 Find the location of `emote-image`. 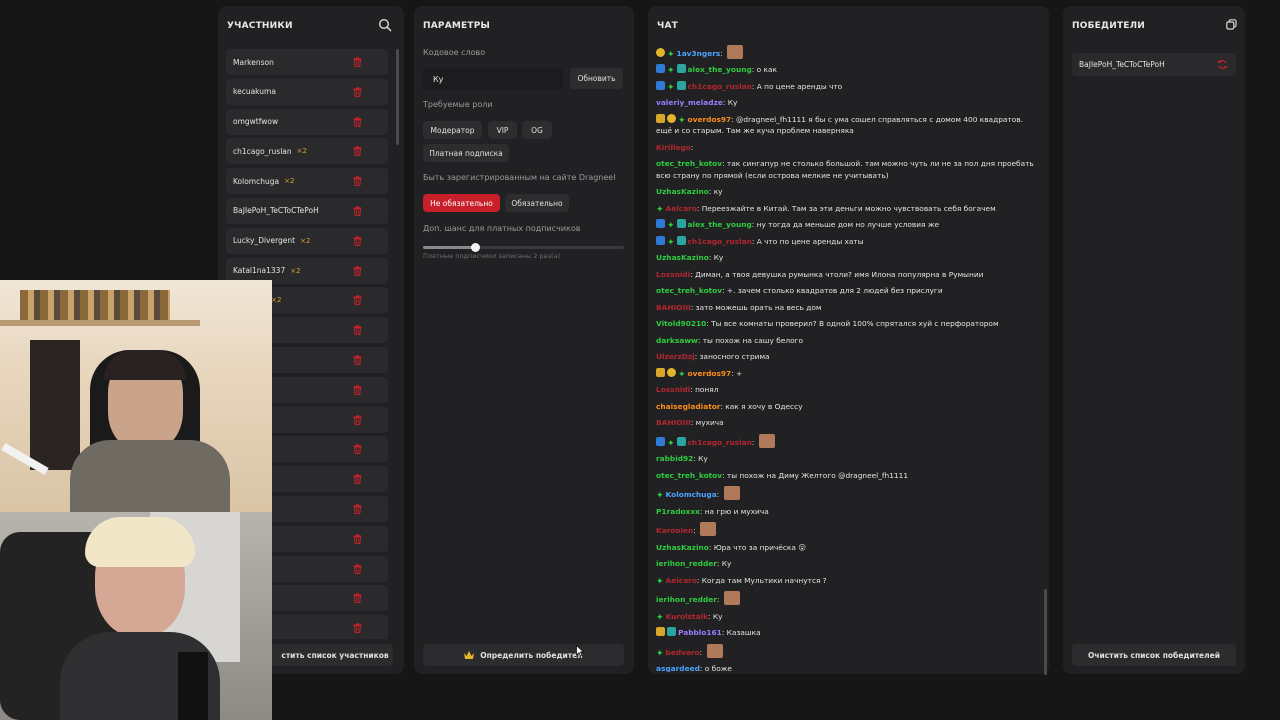

emote-image is located at coordinates (731, 598).